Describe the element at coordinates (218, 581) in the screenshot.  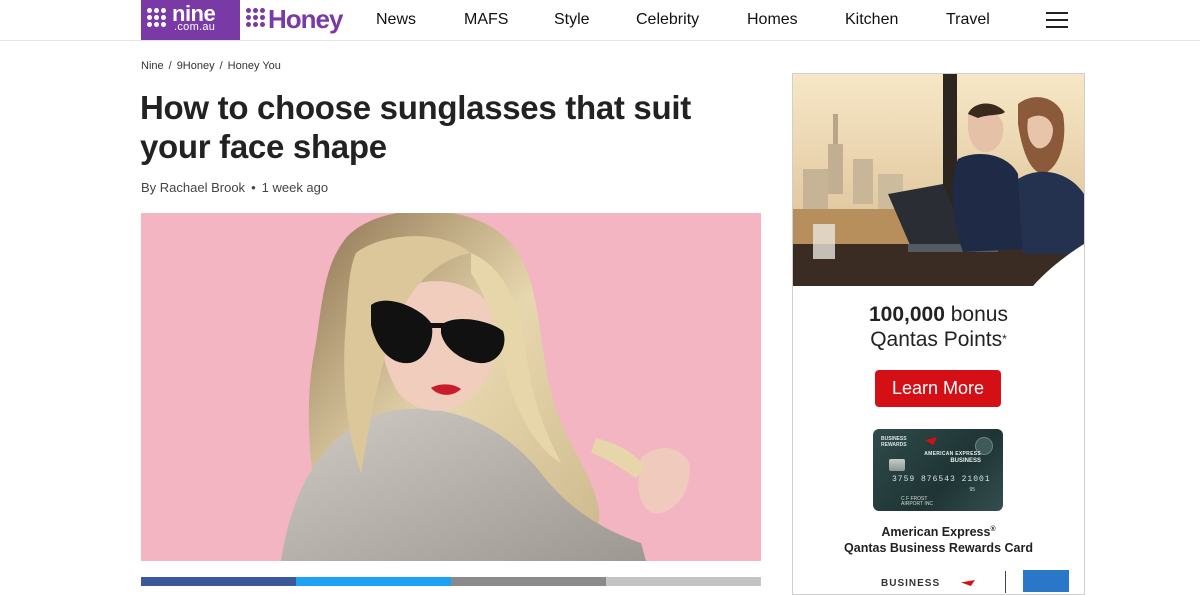
I see `facebook-share-button` at that location.